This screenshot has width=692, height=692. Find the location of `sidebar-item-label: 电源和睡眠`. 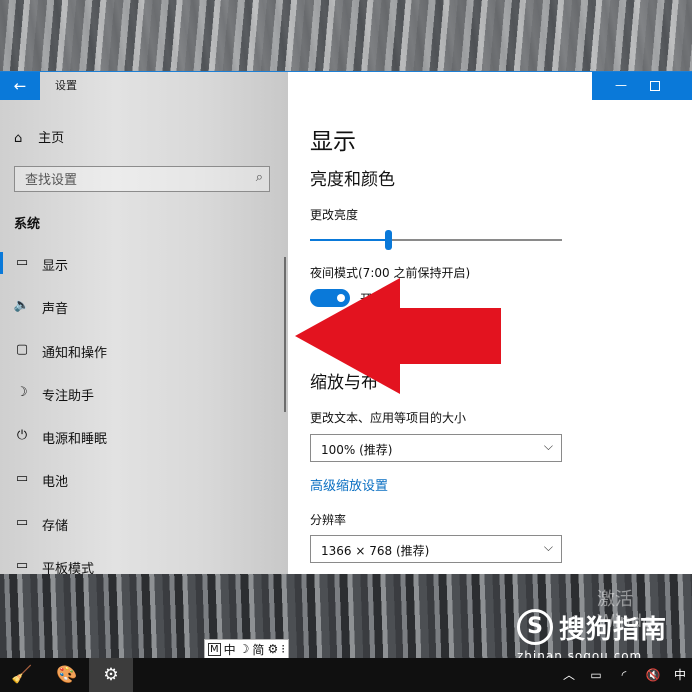

sidebar-item-label: 电源和睡眠 is located at coordinates (75, 440).